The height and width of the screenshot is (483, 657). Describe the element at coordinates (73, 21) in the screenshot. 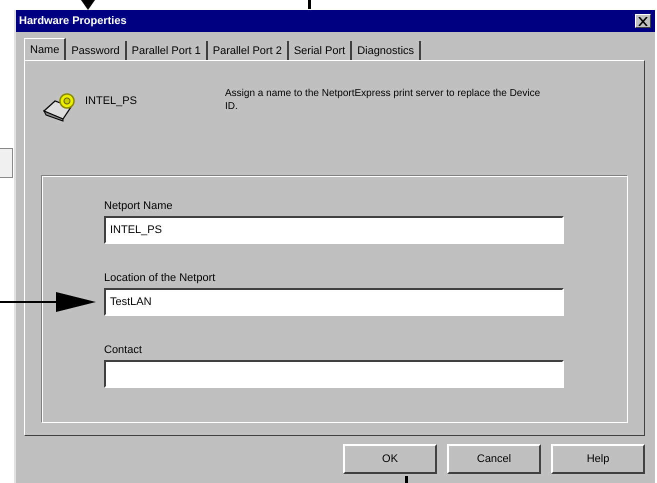

I see `window-title: Hardware Properties` at that location.